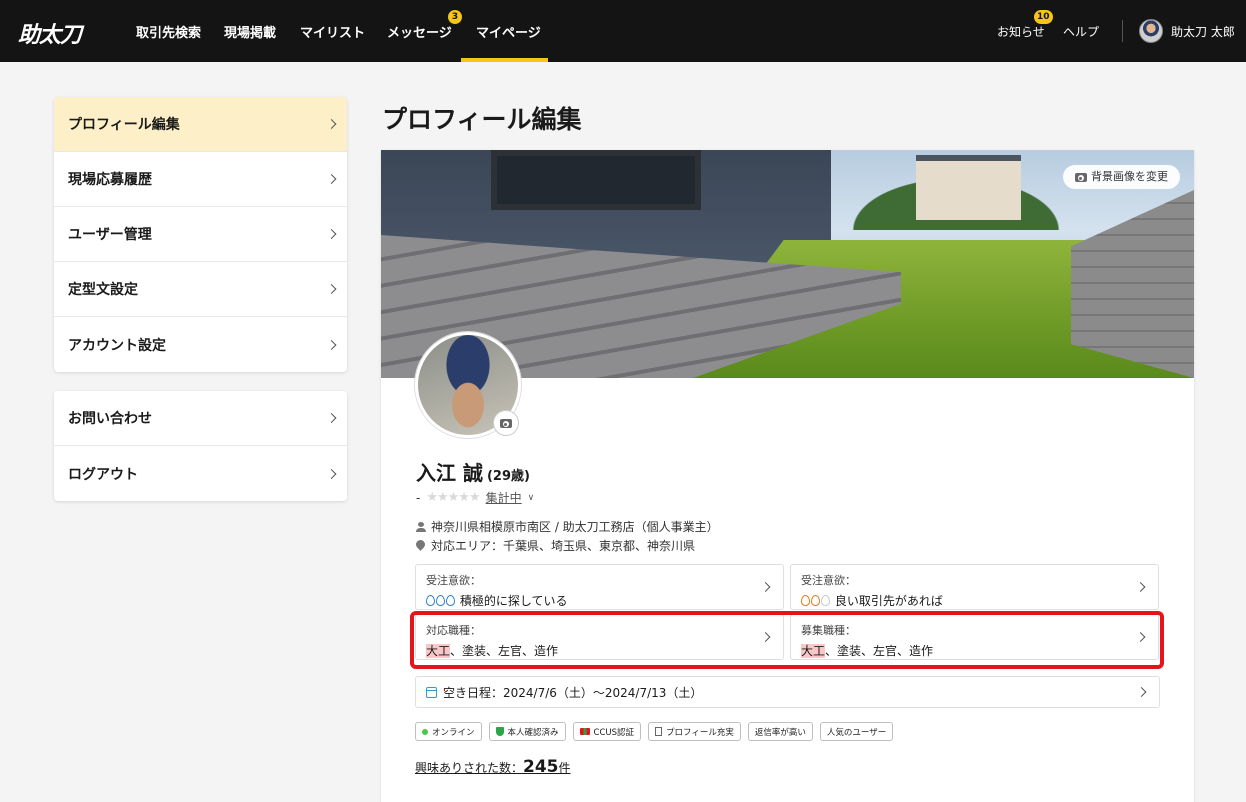 This screenshot has height=802, width=1246. What do you see at coordinates (564, 768) in the screenshot?
I see `interest-unit: 件` at bounding box center [564, 768].